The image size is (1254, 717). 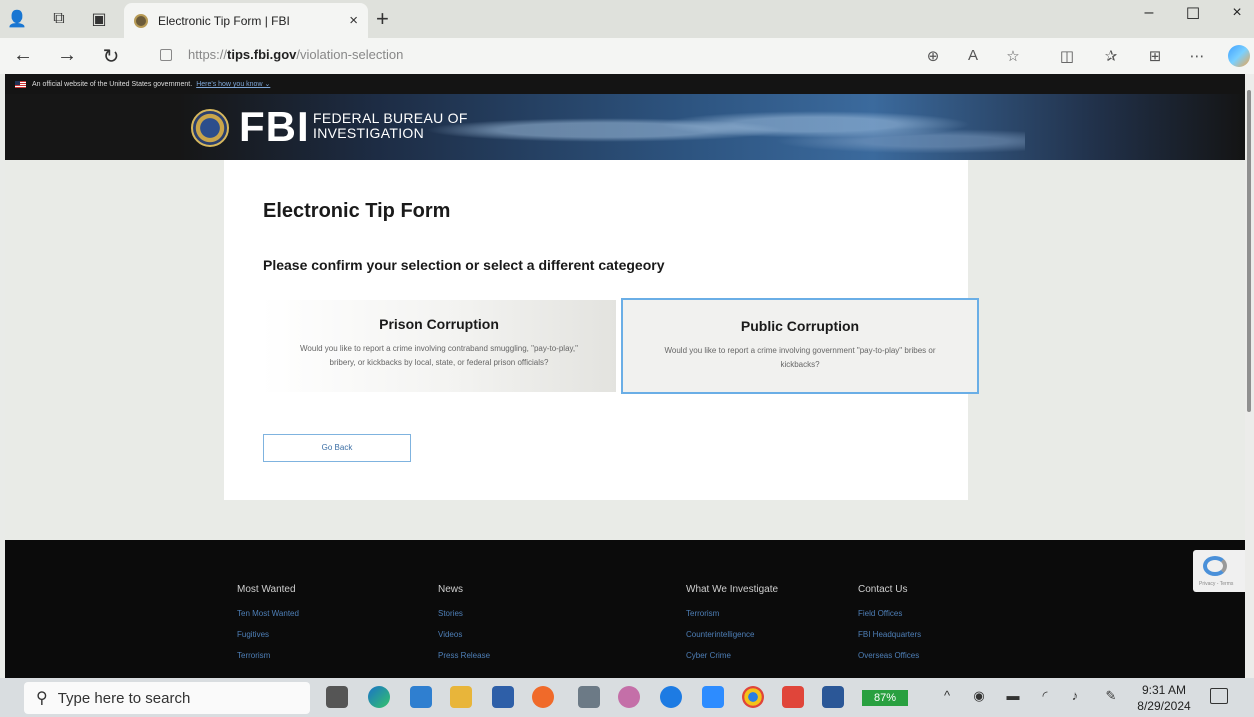 I want to click on back-arrow-icon: ←, so click(x=23, y=55).